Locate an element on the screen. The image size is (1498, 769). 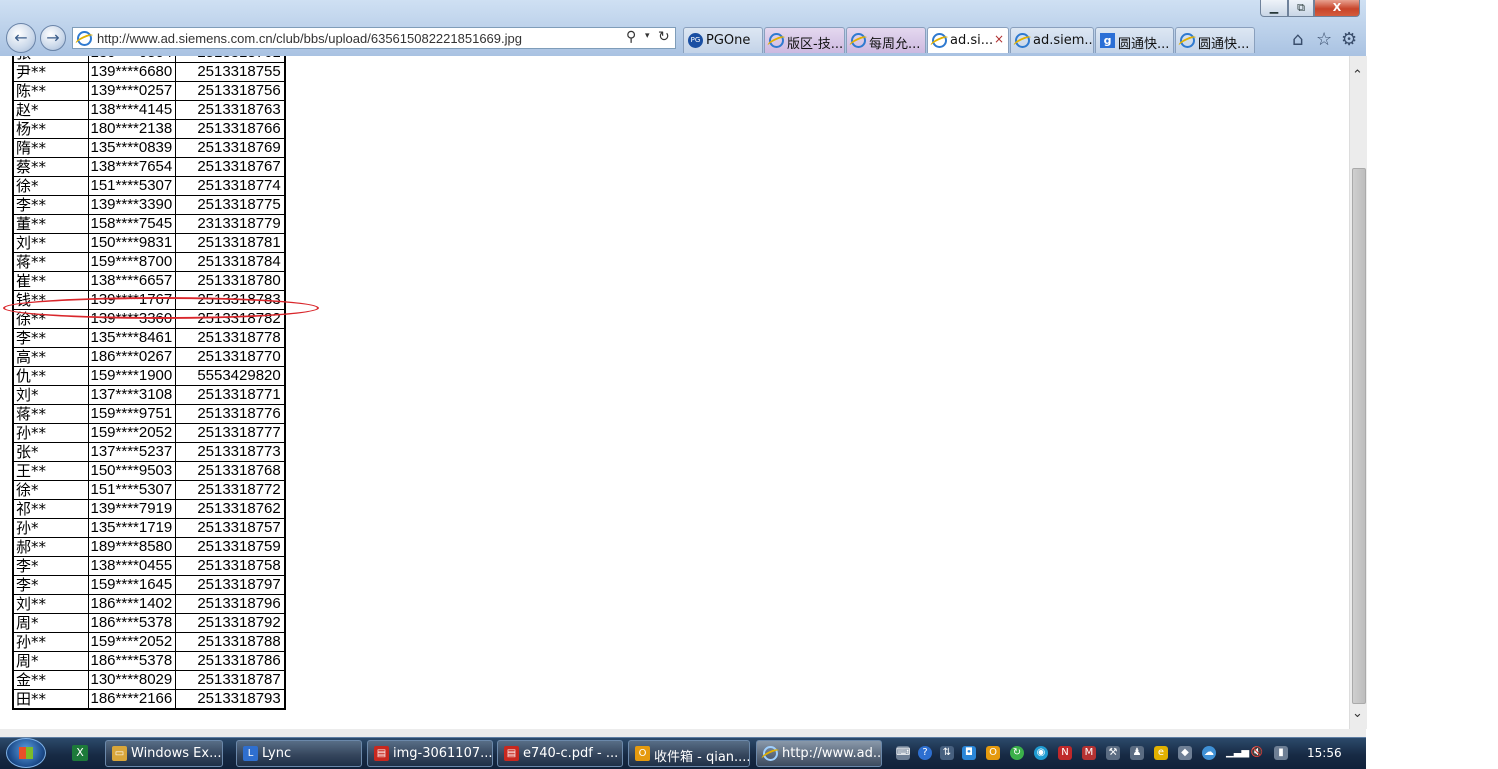
close-button: X is located at coordinates (1337, 8).